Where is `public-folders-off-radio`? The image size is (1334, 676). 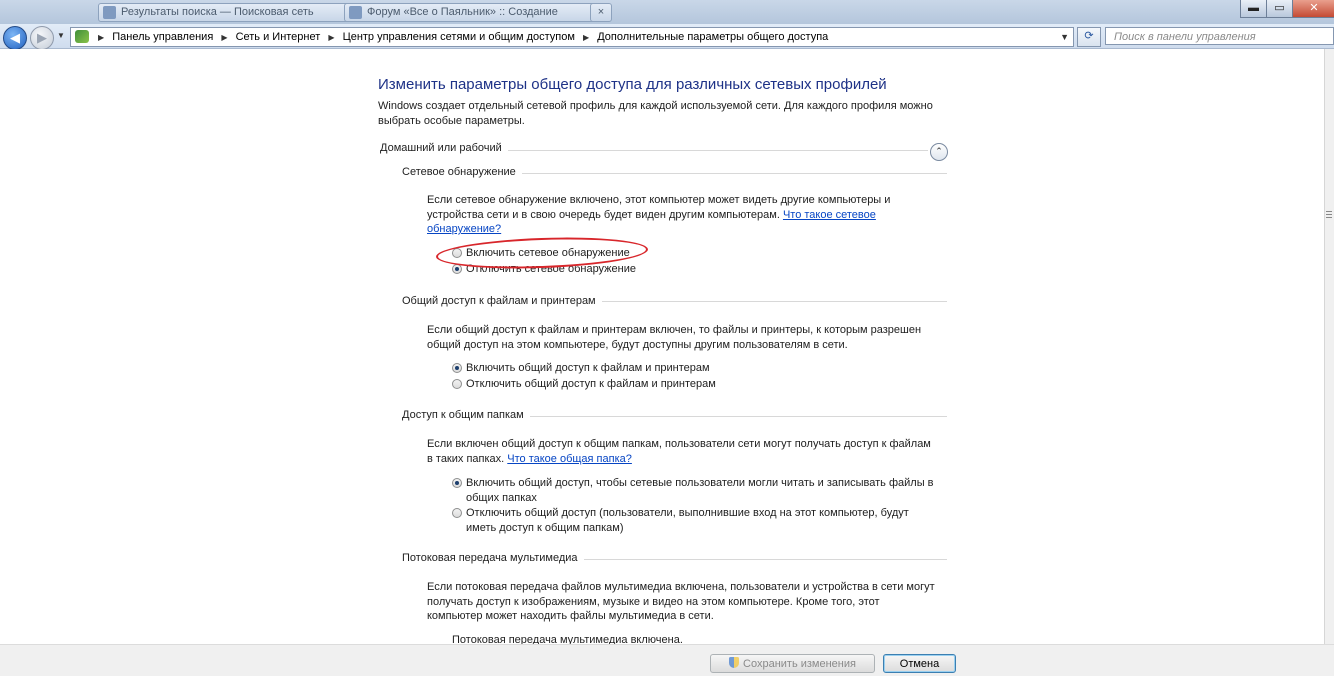 public-folders-off-radio is located at coordinates (457, 513).